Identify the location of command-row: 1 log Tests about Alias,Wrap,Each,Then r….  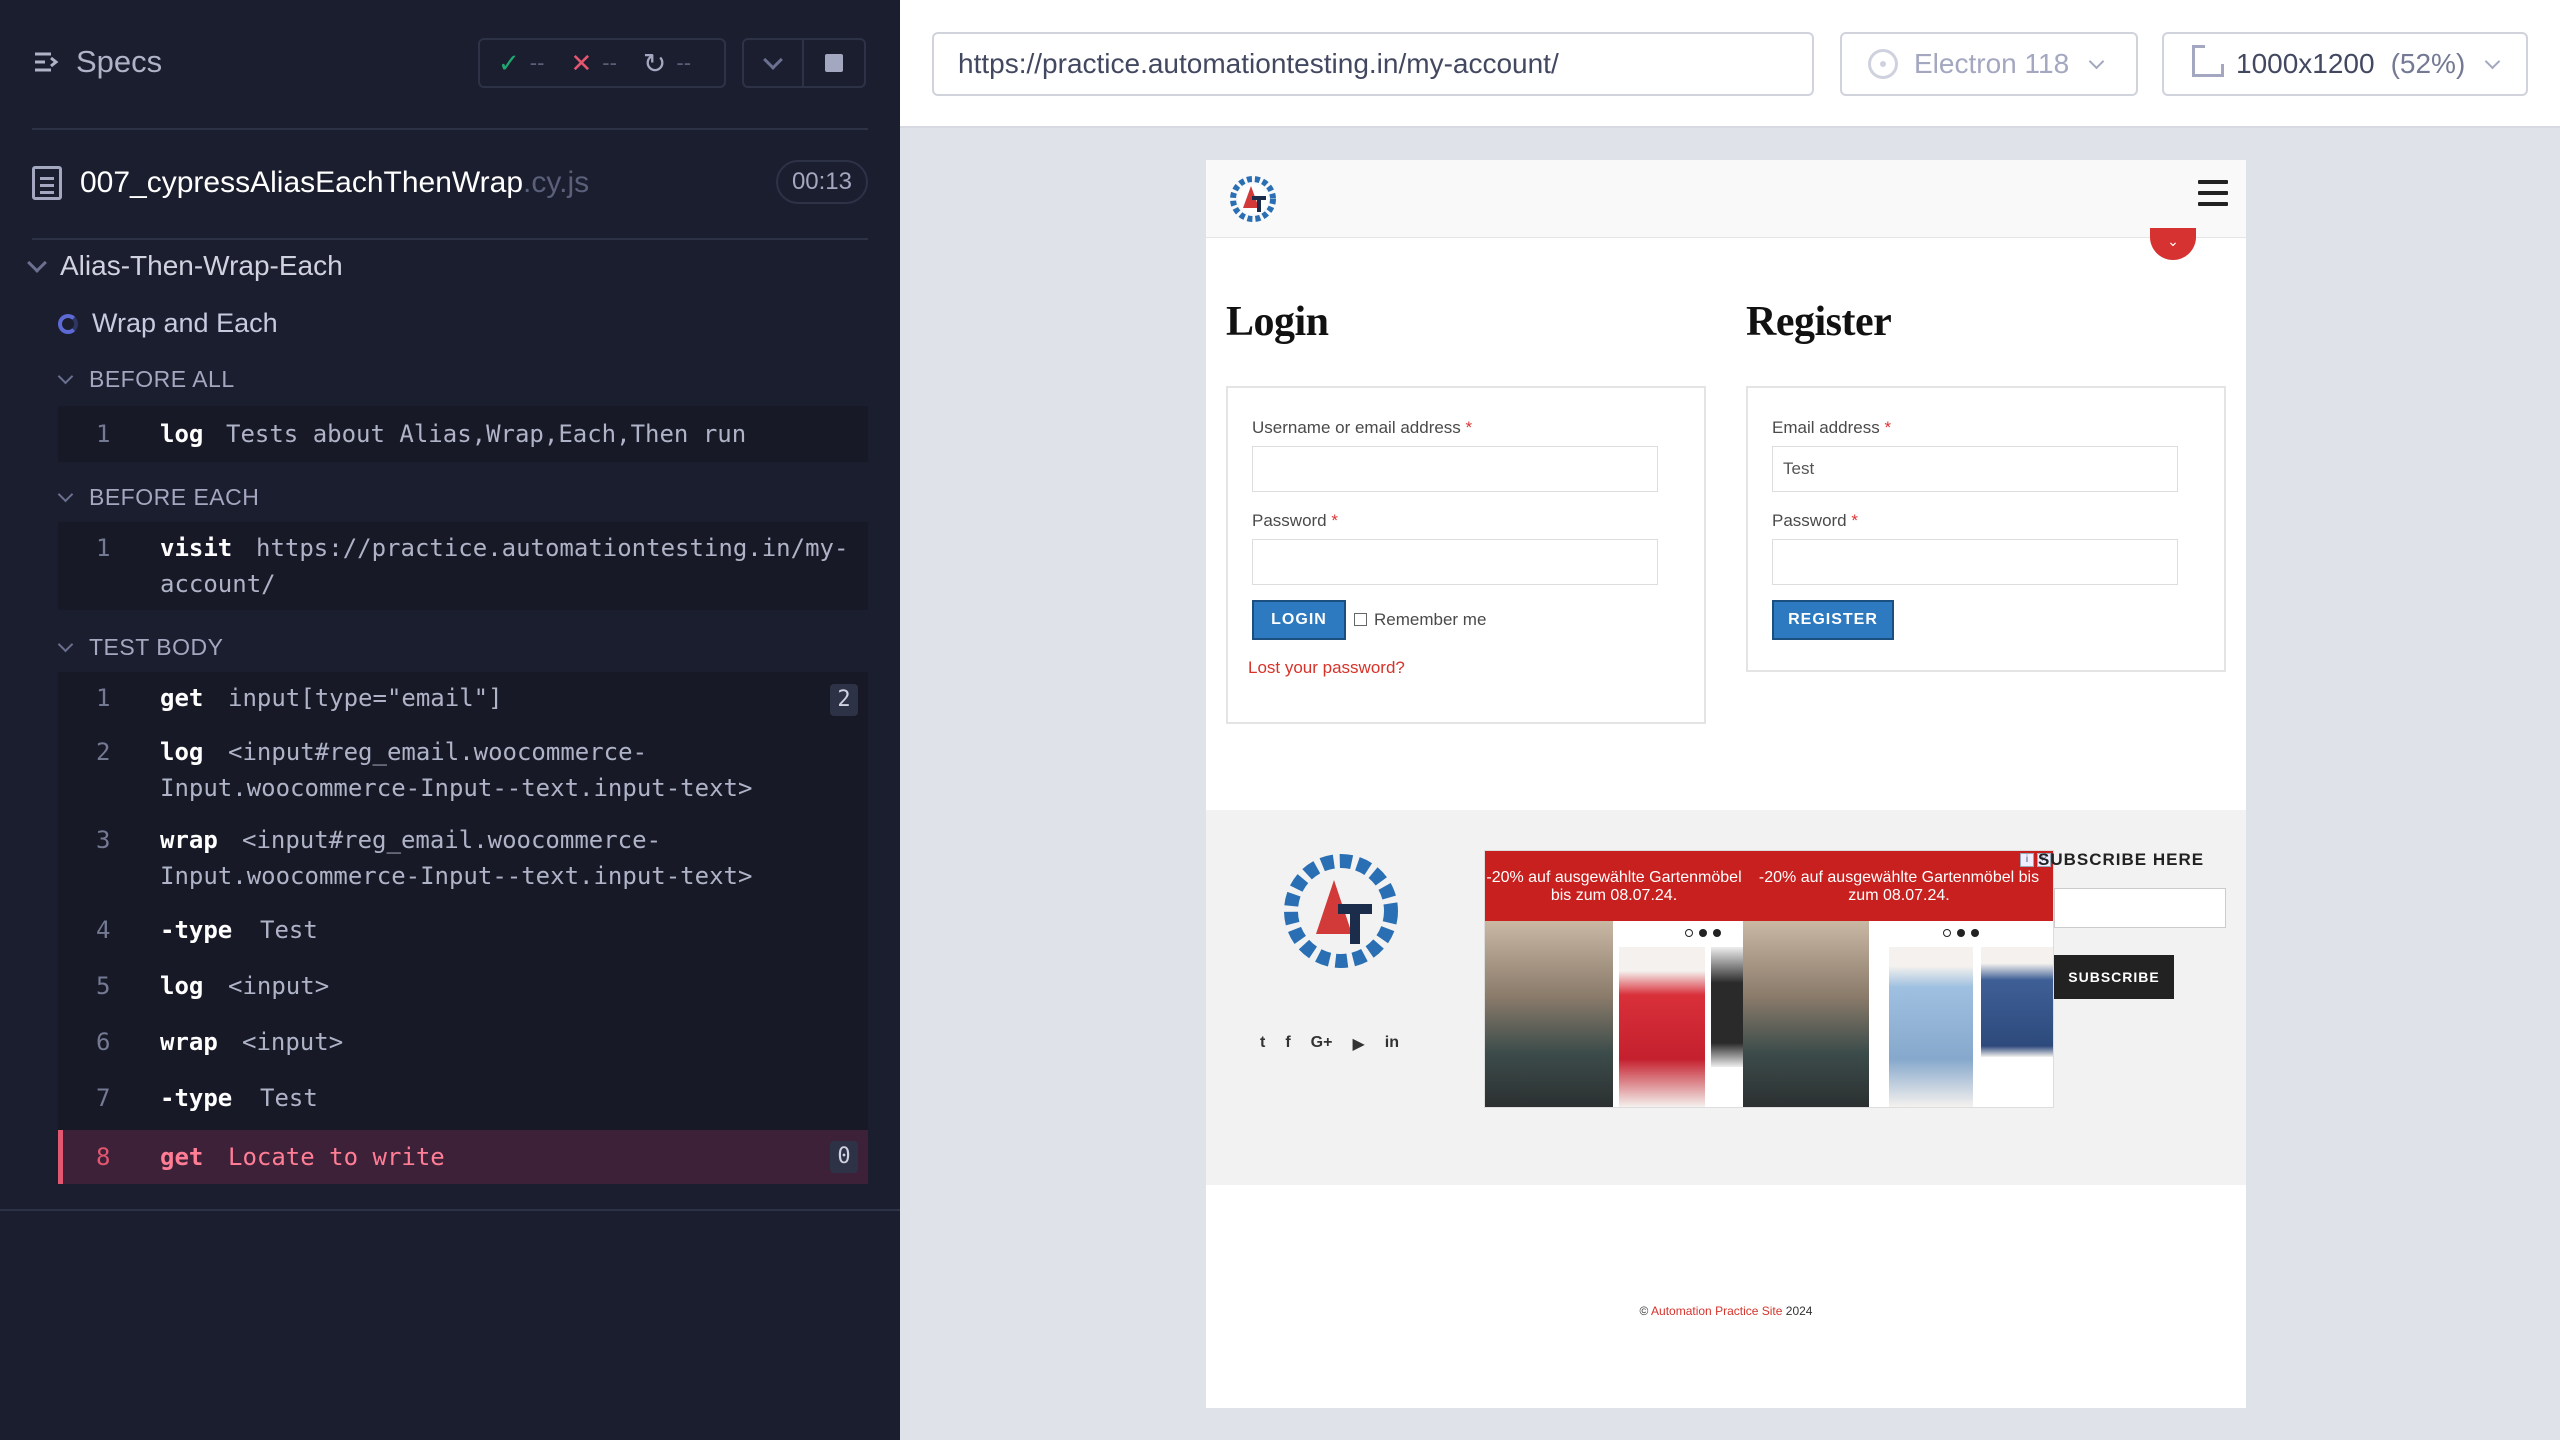
(463, 434).